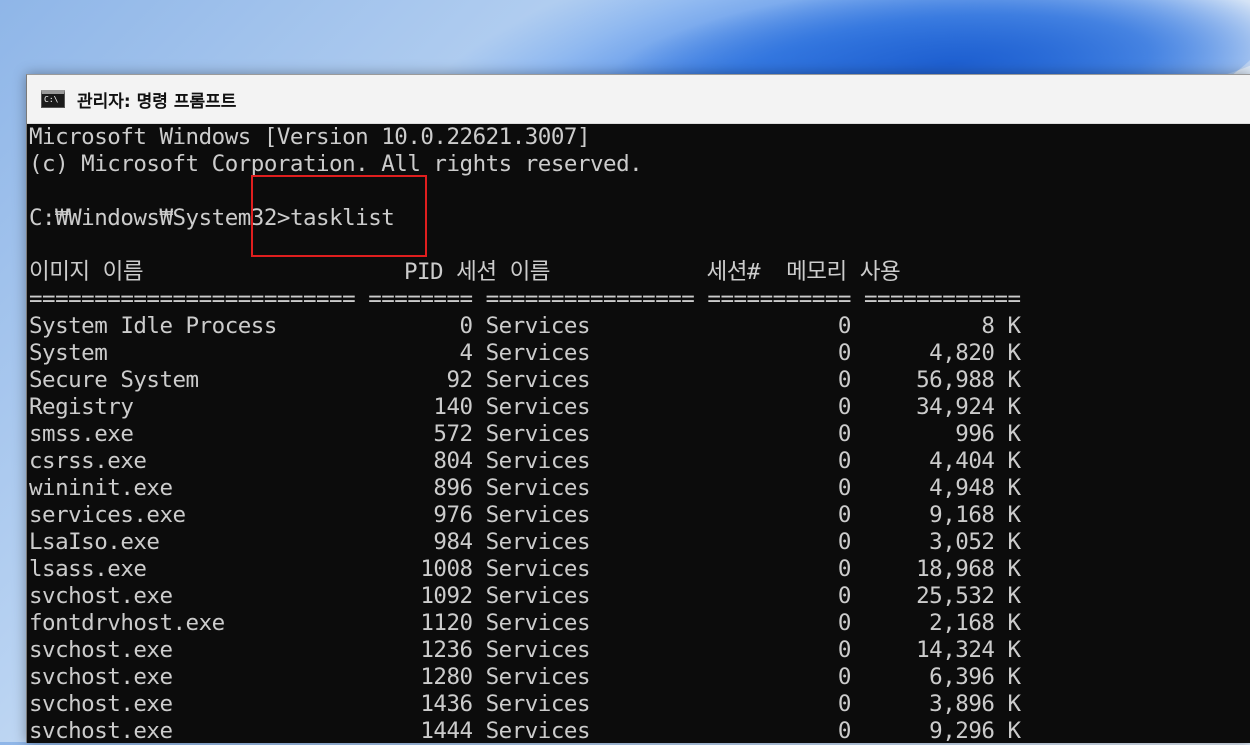 This screenshot has width=1250, height=745. I want to click on table-row: svchost.exe 1092 Services 0 25,532 K, so click(525, 596).